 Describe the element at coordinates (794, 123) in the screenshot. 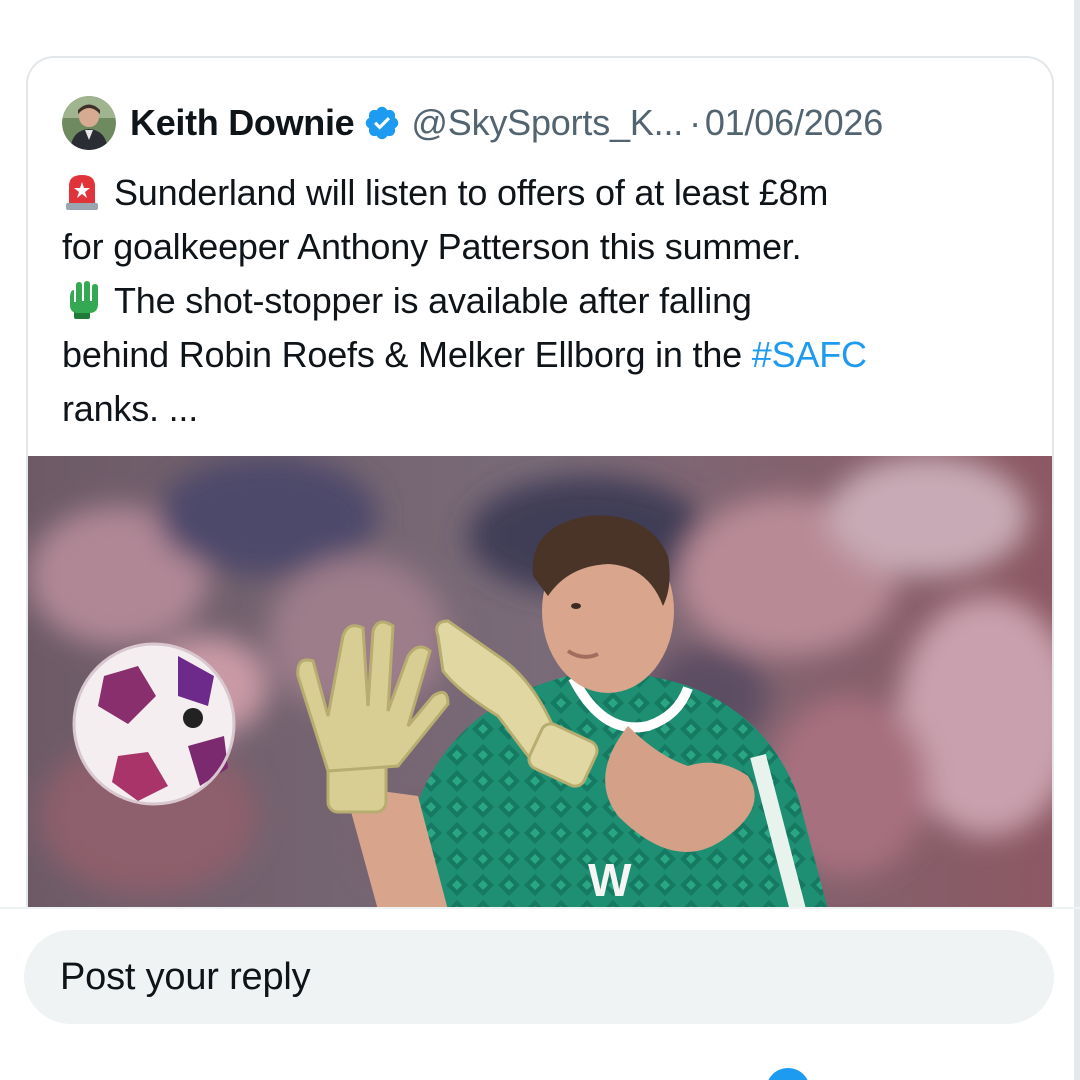

I see `tweet-date: 01/06/2026` at that location.